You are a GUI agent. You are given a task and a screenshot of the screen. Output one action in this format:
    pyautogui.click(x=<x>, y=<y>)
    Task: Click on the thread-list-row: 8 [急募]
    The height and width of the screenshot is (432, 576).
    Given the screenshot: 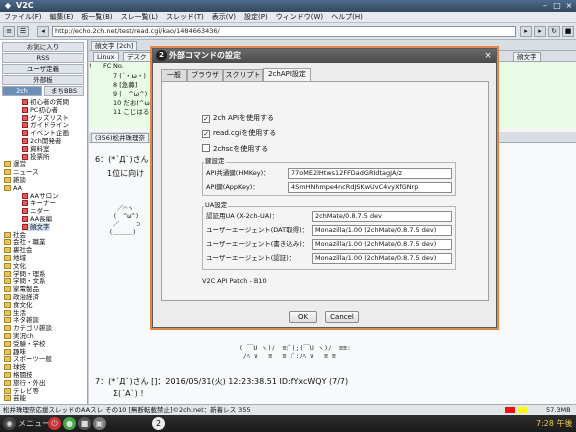 What is the action you would take?
    pyautogui.click(x=125, y=85)
    